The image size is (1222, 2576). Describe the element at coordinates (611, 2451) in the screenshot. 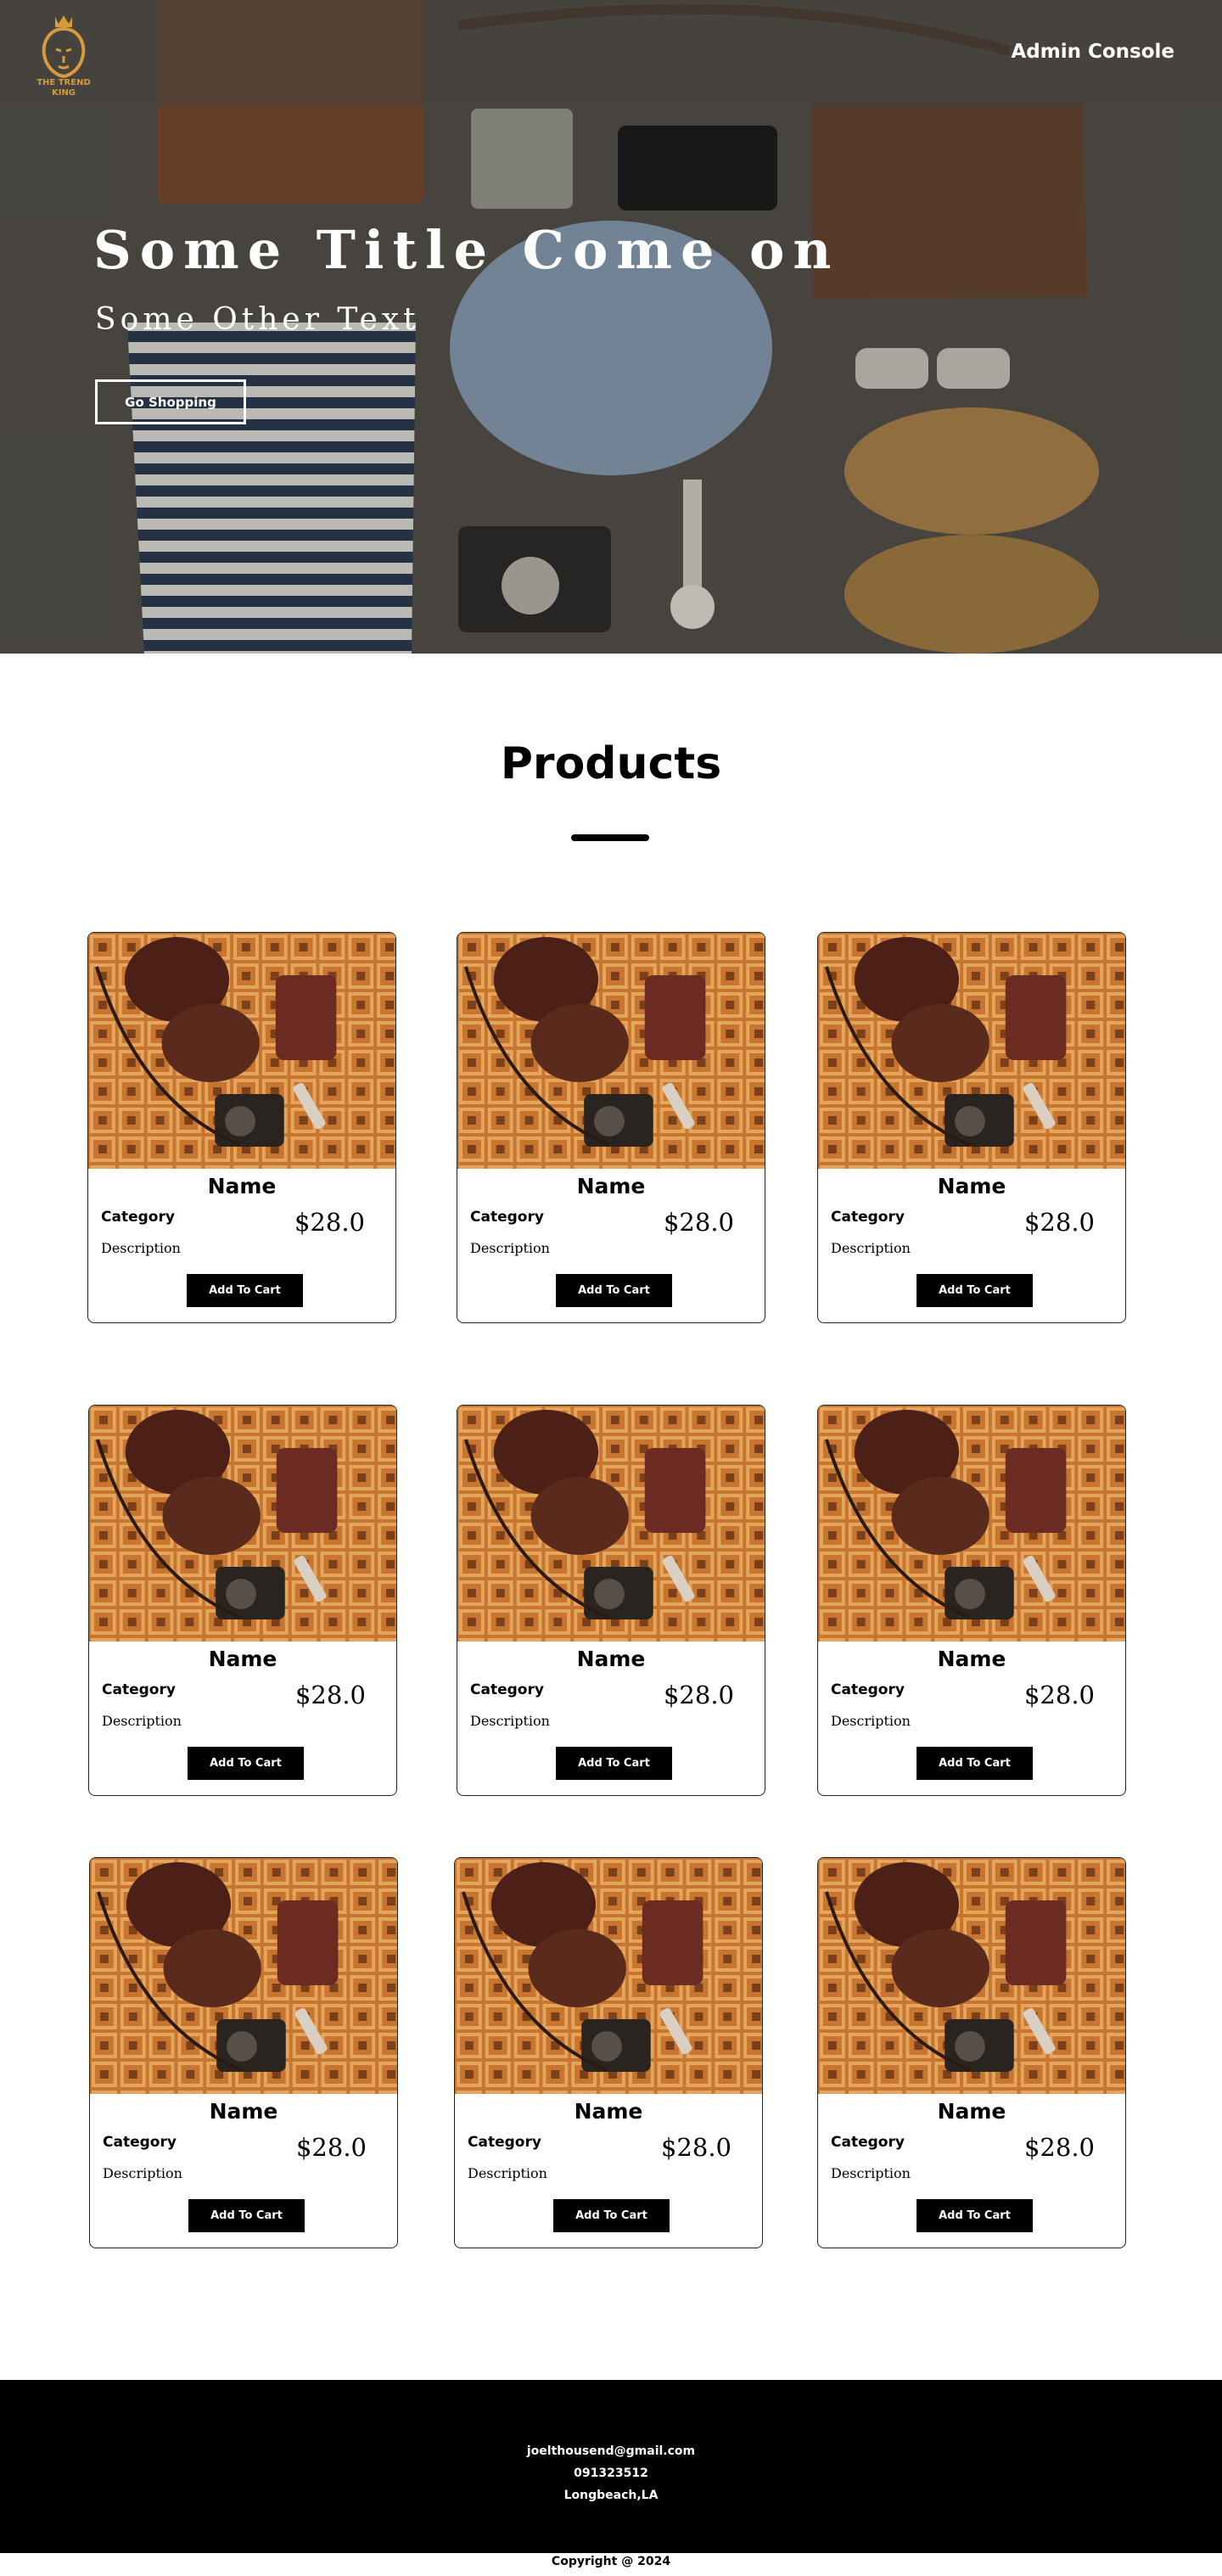

I see `footer-email: joelthousend@gmail.com` at that location.